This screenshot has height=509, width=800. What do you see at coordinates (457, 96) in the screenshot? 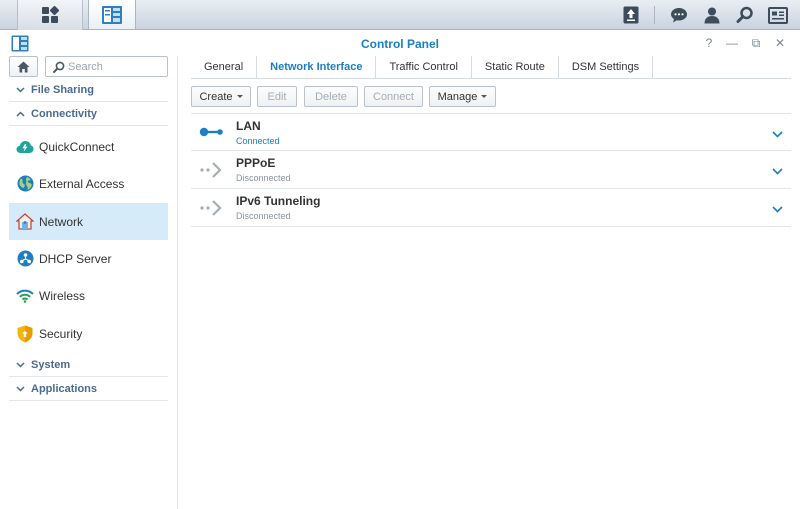
I see `manage-button-label: Manage` at bounding box center [457, 96].